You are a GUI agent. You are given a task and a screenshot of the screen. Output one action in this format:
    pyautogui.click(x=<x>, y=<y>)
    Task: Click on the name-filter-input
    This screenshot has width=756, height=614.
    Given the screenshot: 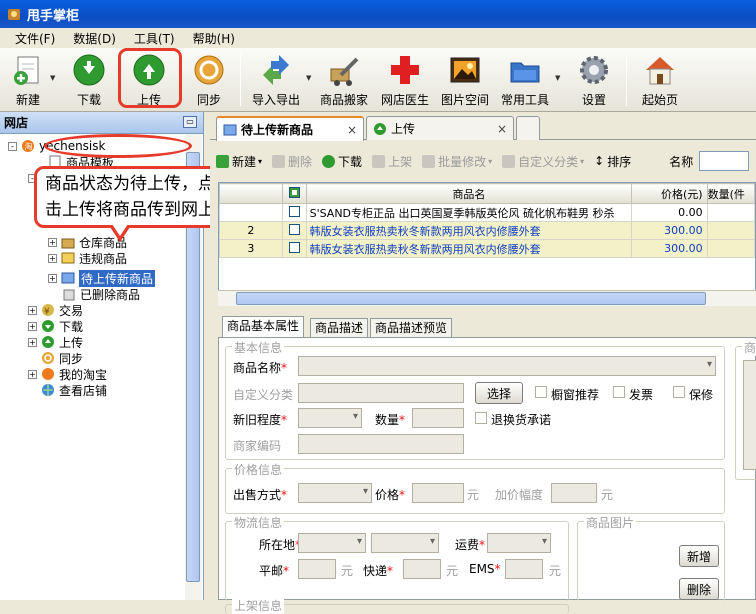 What is the action you would take?
    pyautogui.click(x=724, y=161)
    